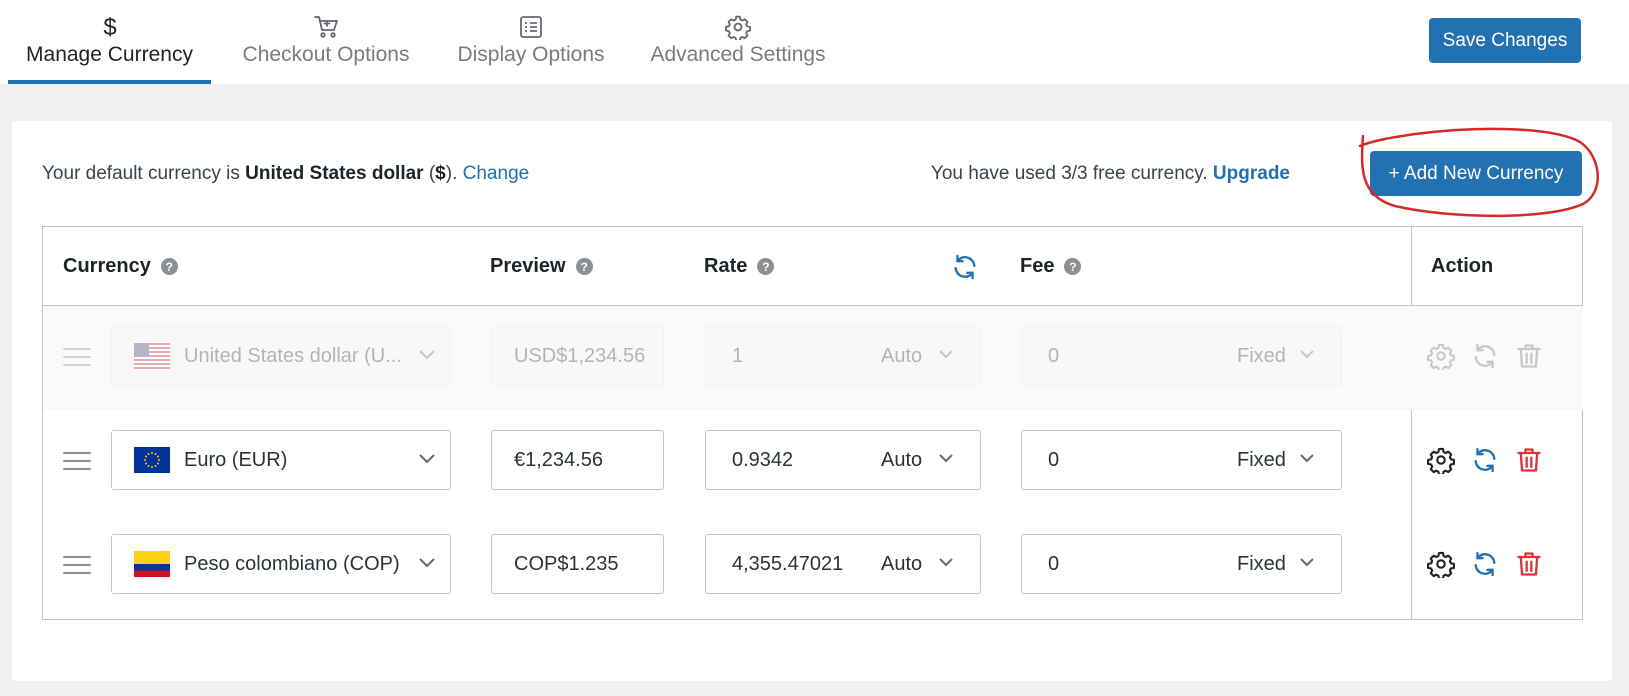  I want to click on default-symbol-open: (, so click(429, 173).